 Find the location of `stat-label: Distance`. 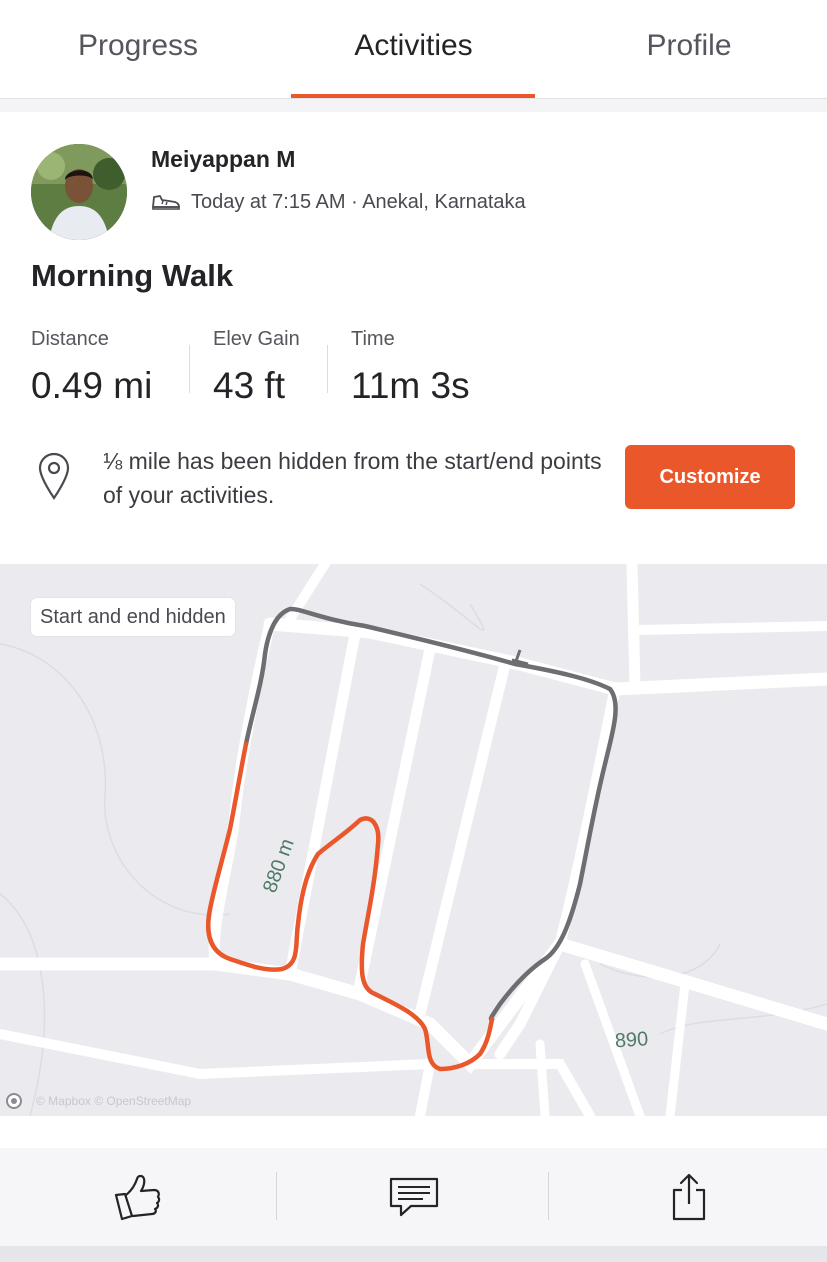

stat-label: Distance is located at coordinates (70, 339).